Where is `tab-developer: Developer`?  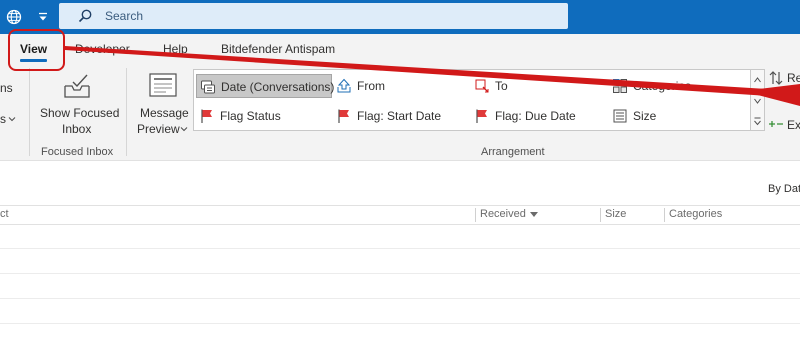 tab-developer: Developer is located at coordinates (102, 49).